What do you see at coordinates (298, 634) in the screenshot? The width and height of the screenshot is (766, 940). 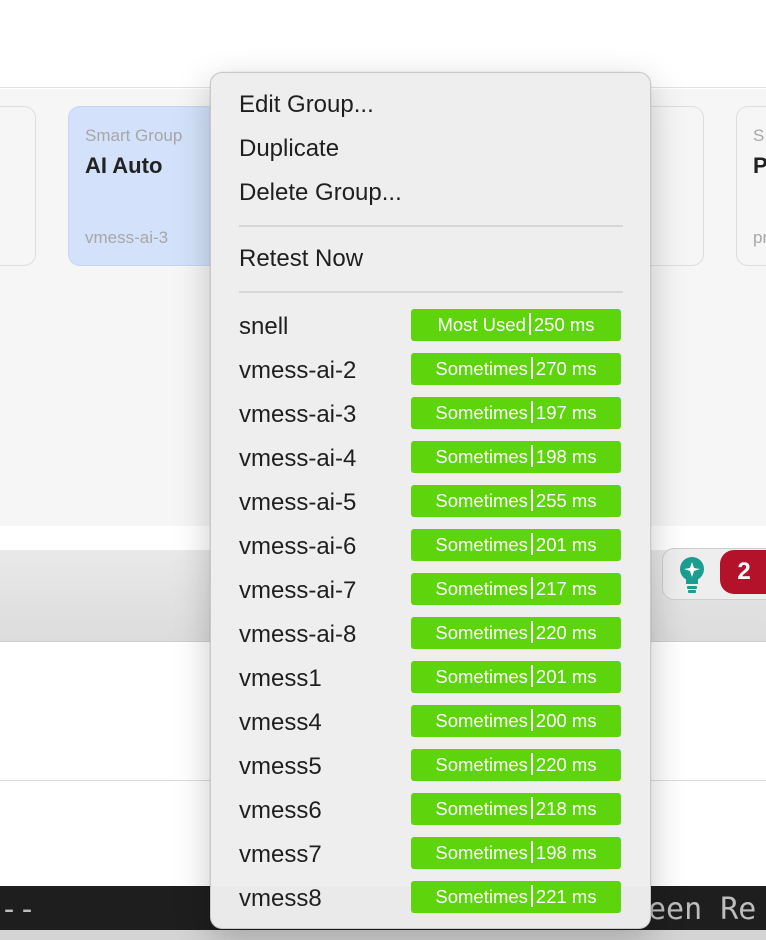 I see `proxy-name: vmess-ai-8` at bounding box center [298, 634].